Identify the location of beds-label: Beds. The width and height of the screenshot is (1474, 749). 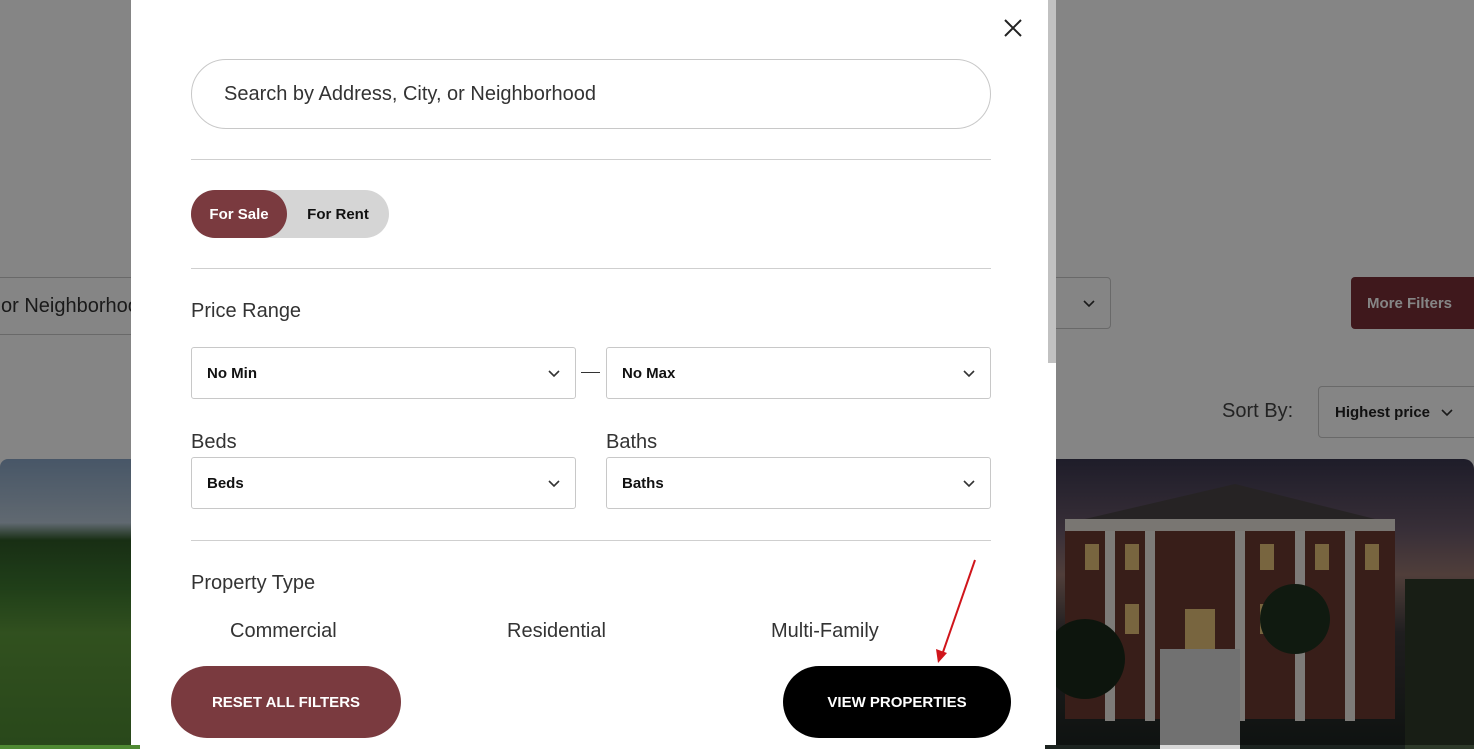
(214, 442).